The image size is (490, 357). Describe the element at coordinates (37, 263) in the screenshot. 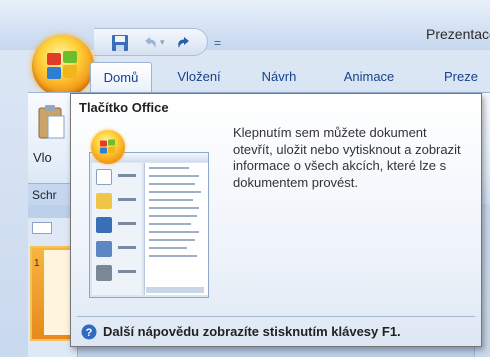

I see `slide-number: 1` at that location.